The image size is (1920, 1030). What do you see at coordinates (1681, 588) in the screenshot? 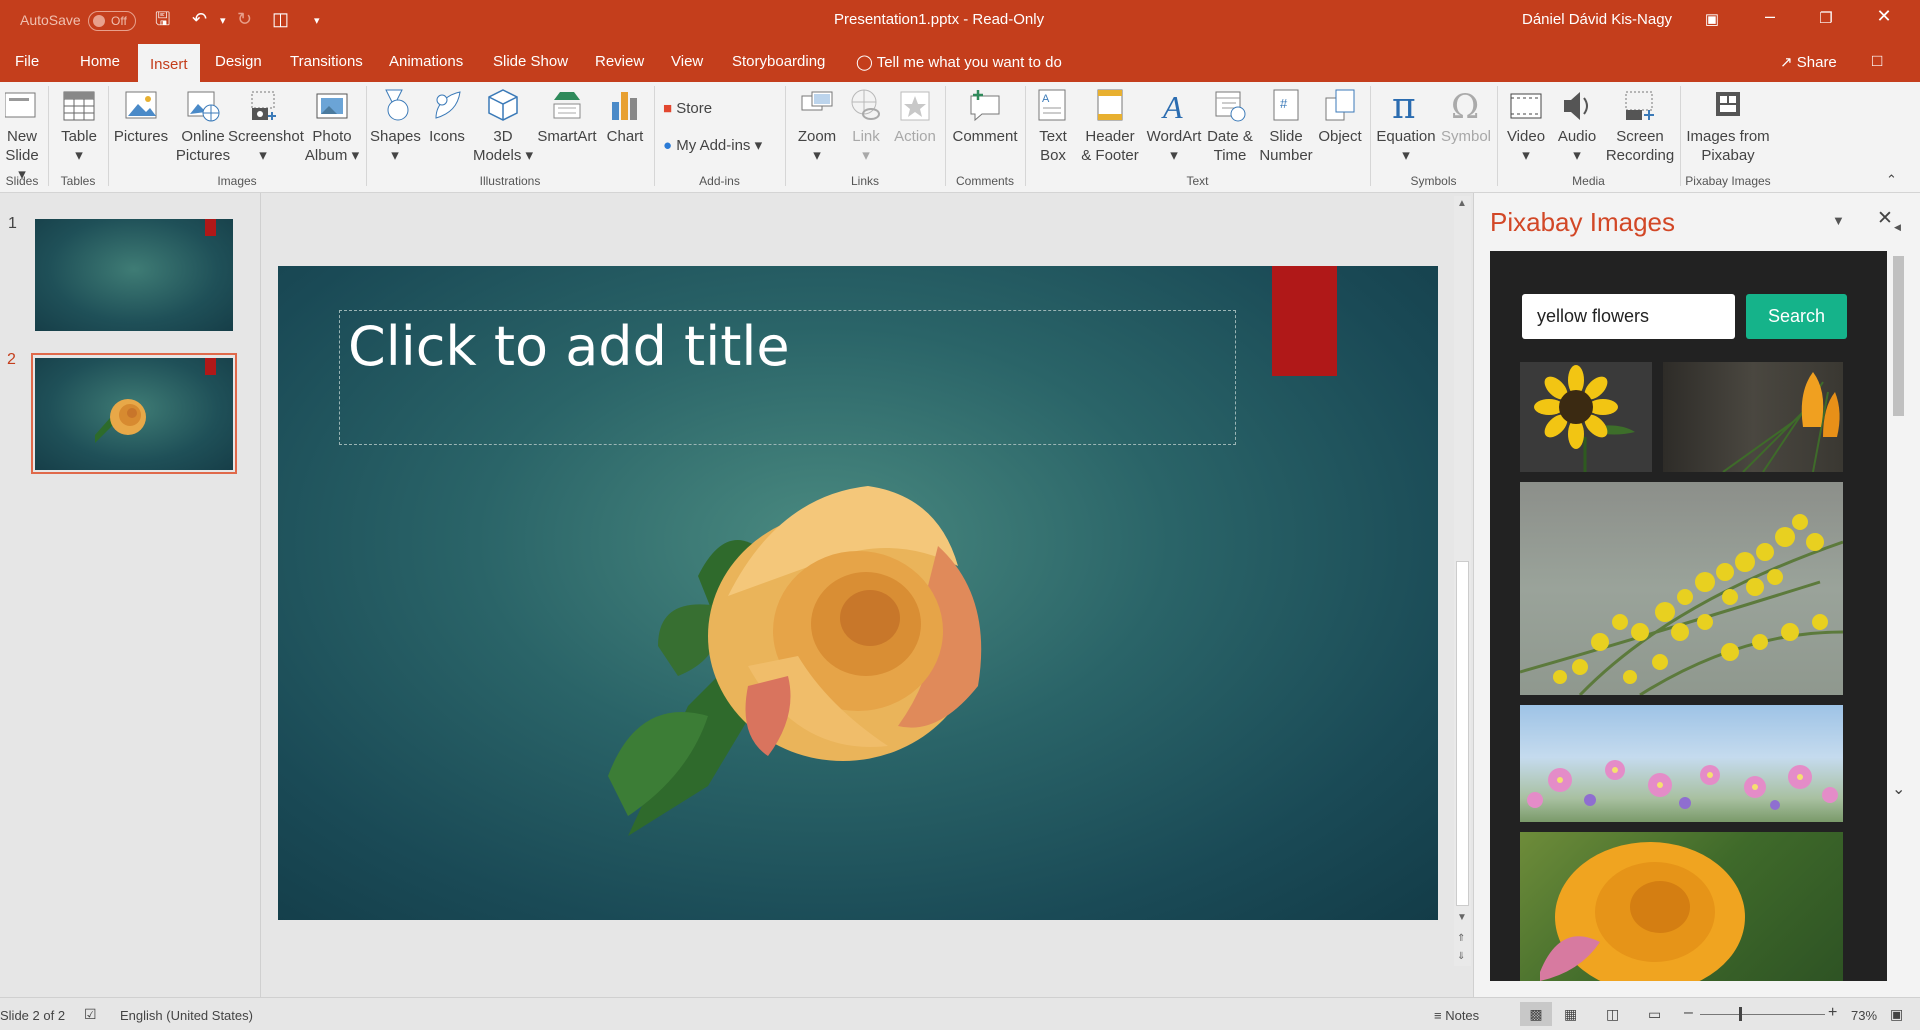
I see `result-image-mimosa` at bounding box center [1681, 588].